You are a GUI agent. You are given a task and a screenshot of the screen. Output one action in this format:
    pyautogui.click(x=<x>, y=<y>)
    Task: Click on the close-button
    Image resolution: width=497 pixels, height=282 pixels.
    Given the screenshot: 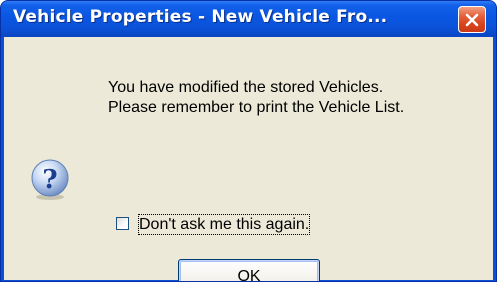 What is the action you would take?
    pyautogui.click(x=472, y=19)
    